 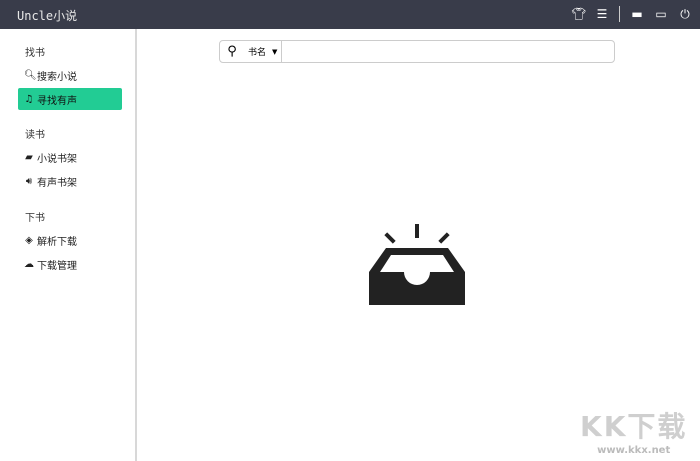 I want to click on sidebar-item-download-manager: ☁ 下载管理, so click(x=70, y=264).